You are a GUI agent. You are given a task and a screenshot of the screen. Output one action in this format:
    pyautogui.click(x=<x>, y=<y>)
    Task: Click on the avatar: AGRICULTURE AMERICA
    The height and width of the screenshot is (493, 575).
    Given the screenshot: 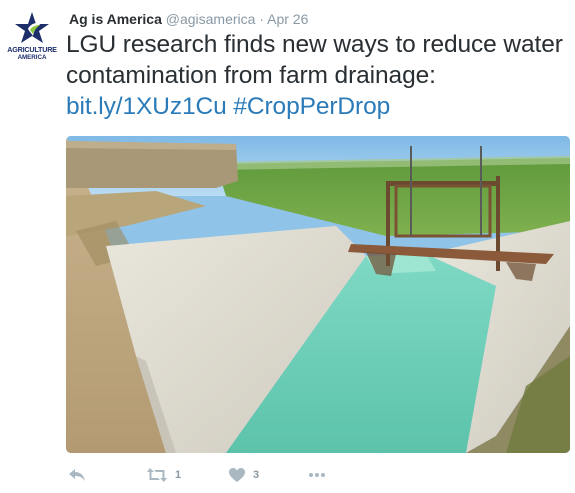 What is the action you would take?
    pyautogui.click(x=32, y=38)
    